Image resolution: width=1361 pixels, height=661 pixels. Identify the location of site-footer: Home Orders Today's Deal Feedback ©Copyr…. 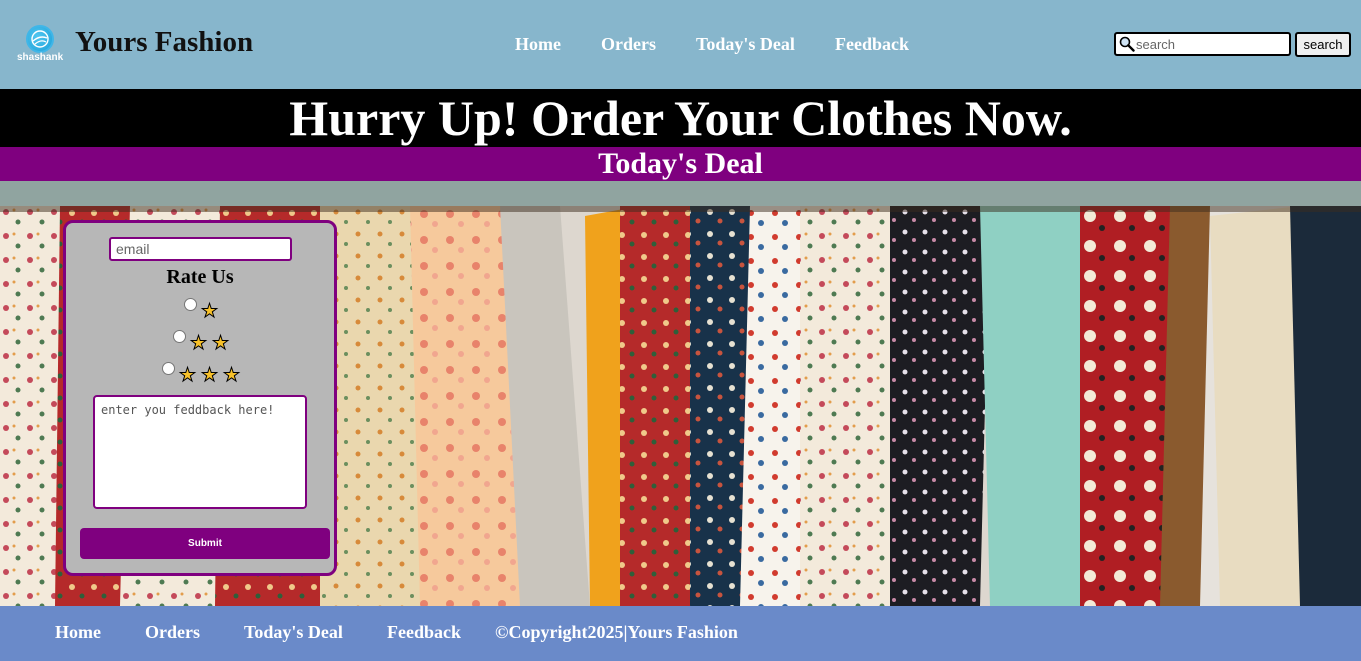
(680, 633).